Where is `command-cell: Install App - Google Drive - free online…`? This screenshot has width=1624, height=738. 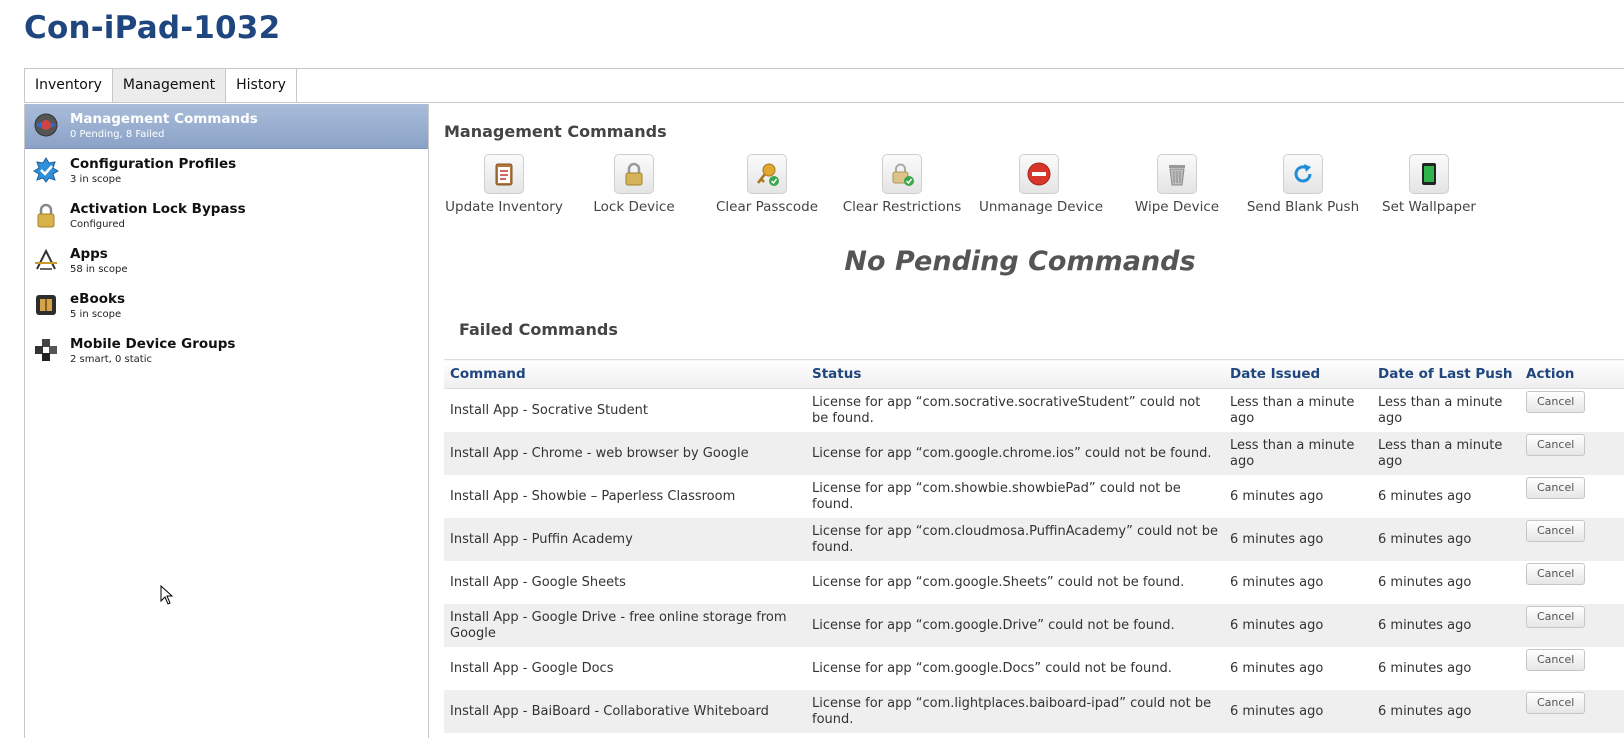
command-cell: Install App - Google Drive - free online… is located at coordinates (625, 625).